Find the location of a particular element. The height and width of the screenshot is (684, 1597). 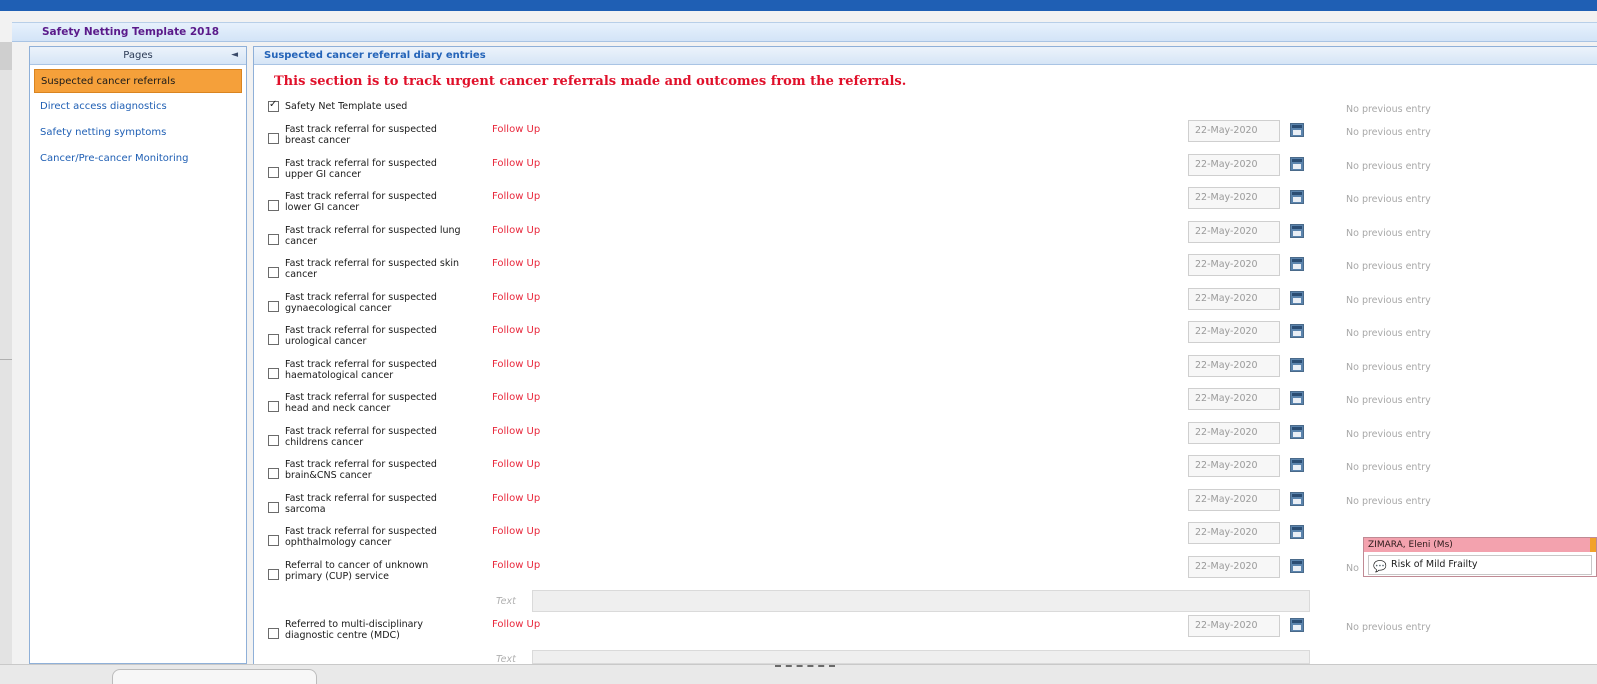

referral-row-12-label-line2: sarcoma is located at coordinates (305, 509).